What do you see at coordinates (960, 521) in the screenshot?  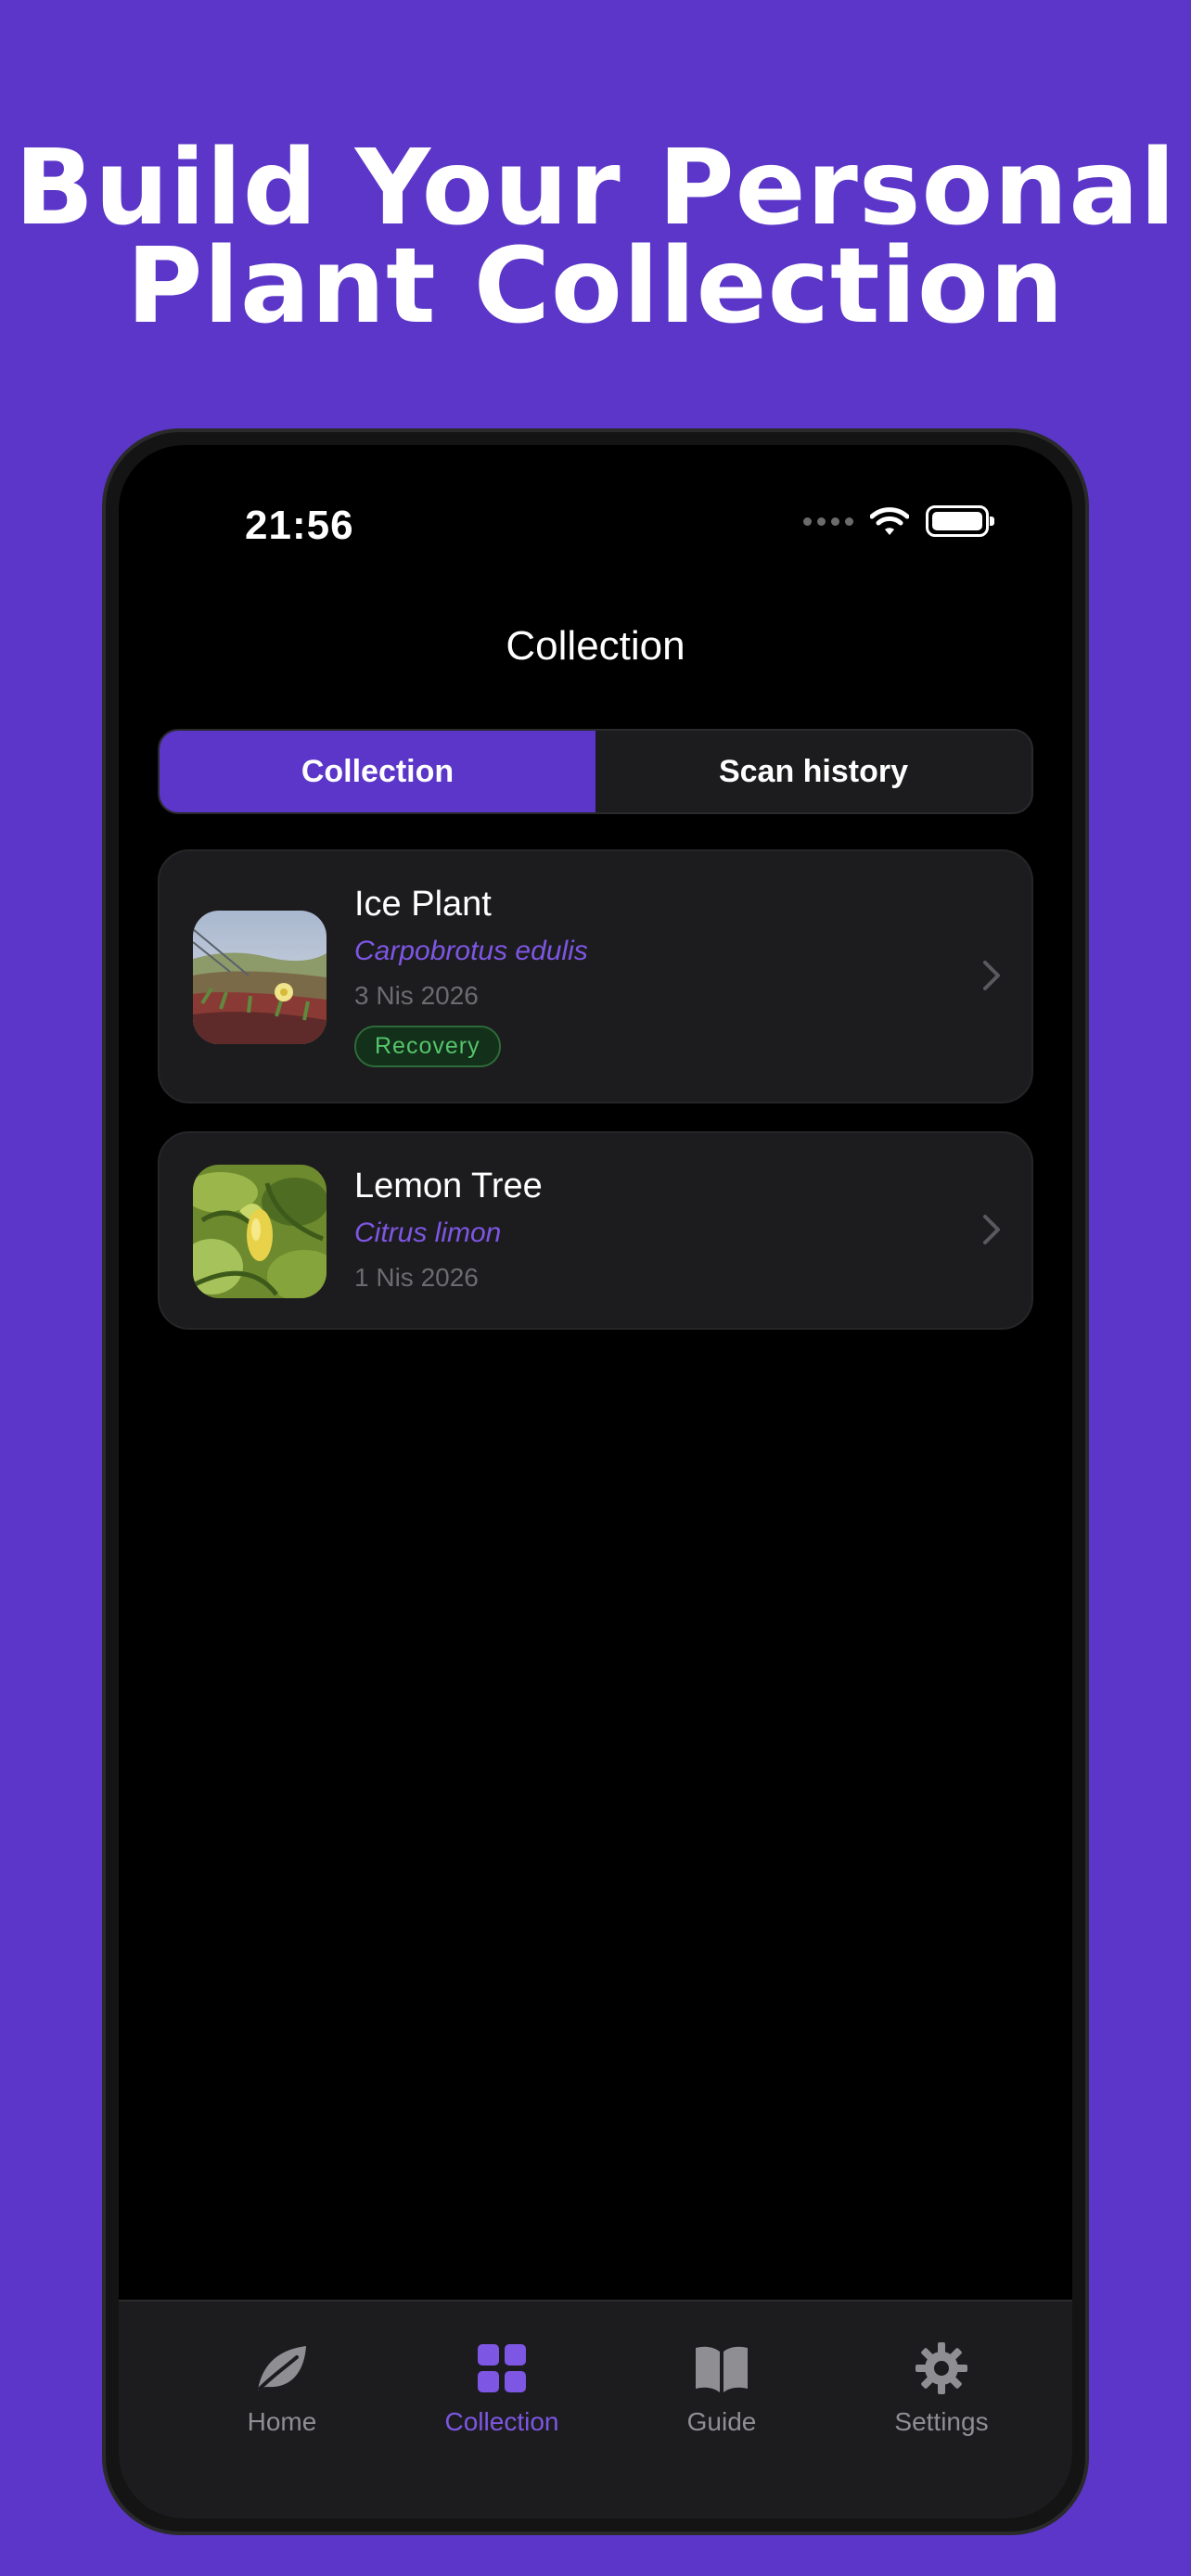 I see `battery-icon` at bounding box center [960, 521].